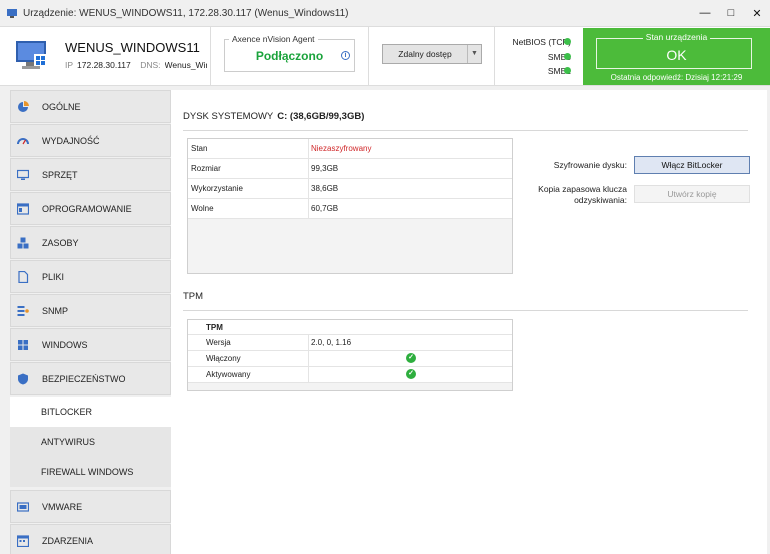 Image resolution: width=770 pixels, height=554 pixels. What do you see at coordinates (90, 506) in the screenshot?
I see `sidebar-item-vmware: VMWARE` at bounding box center [90, 506].